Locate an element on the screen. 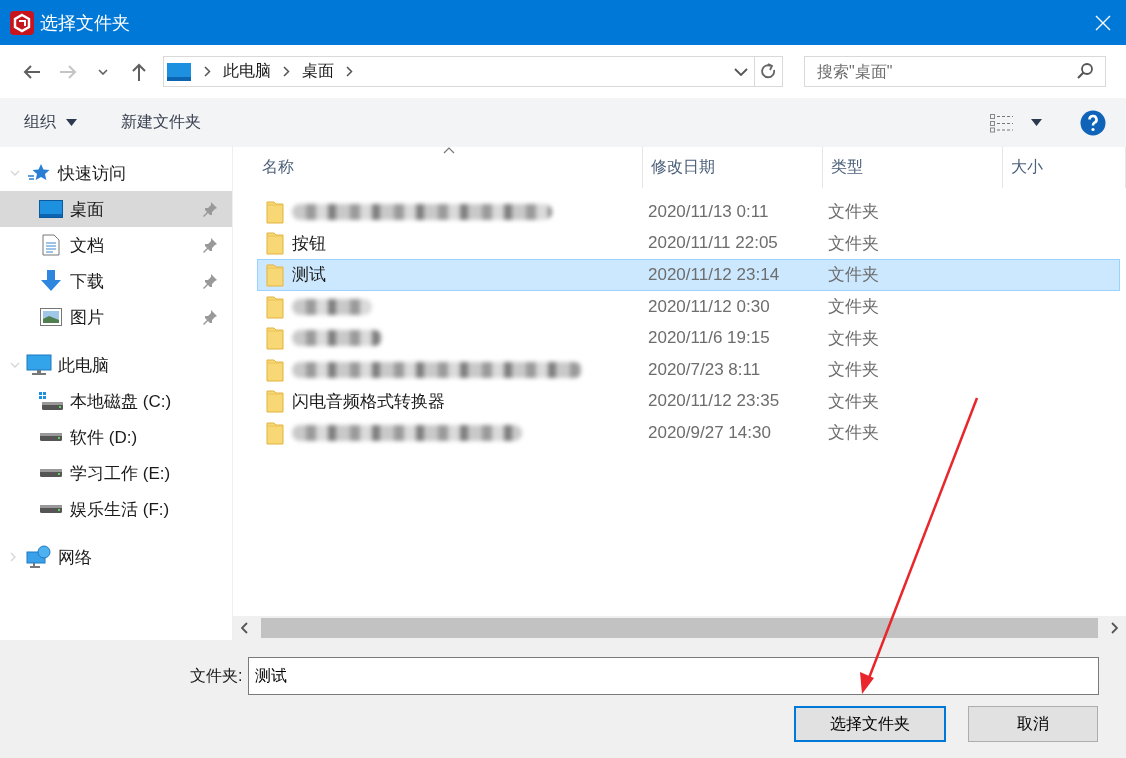 This screenshot has height=758, width=1126. sidebar-item: 此电脑 is located at coordinates (130, 365).